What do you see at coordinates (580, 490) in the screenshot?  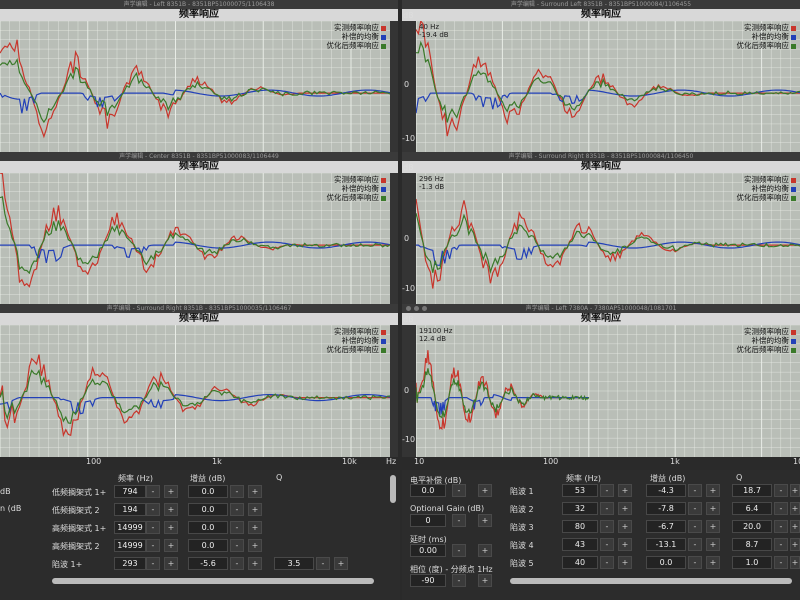 I see `frequency-field: 53` at bounding box center [580, 490].